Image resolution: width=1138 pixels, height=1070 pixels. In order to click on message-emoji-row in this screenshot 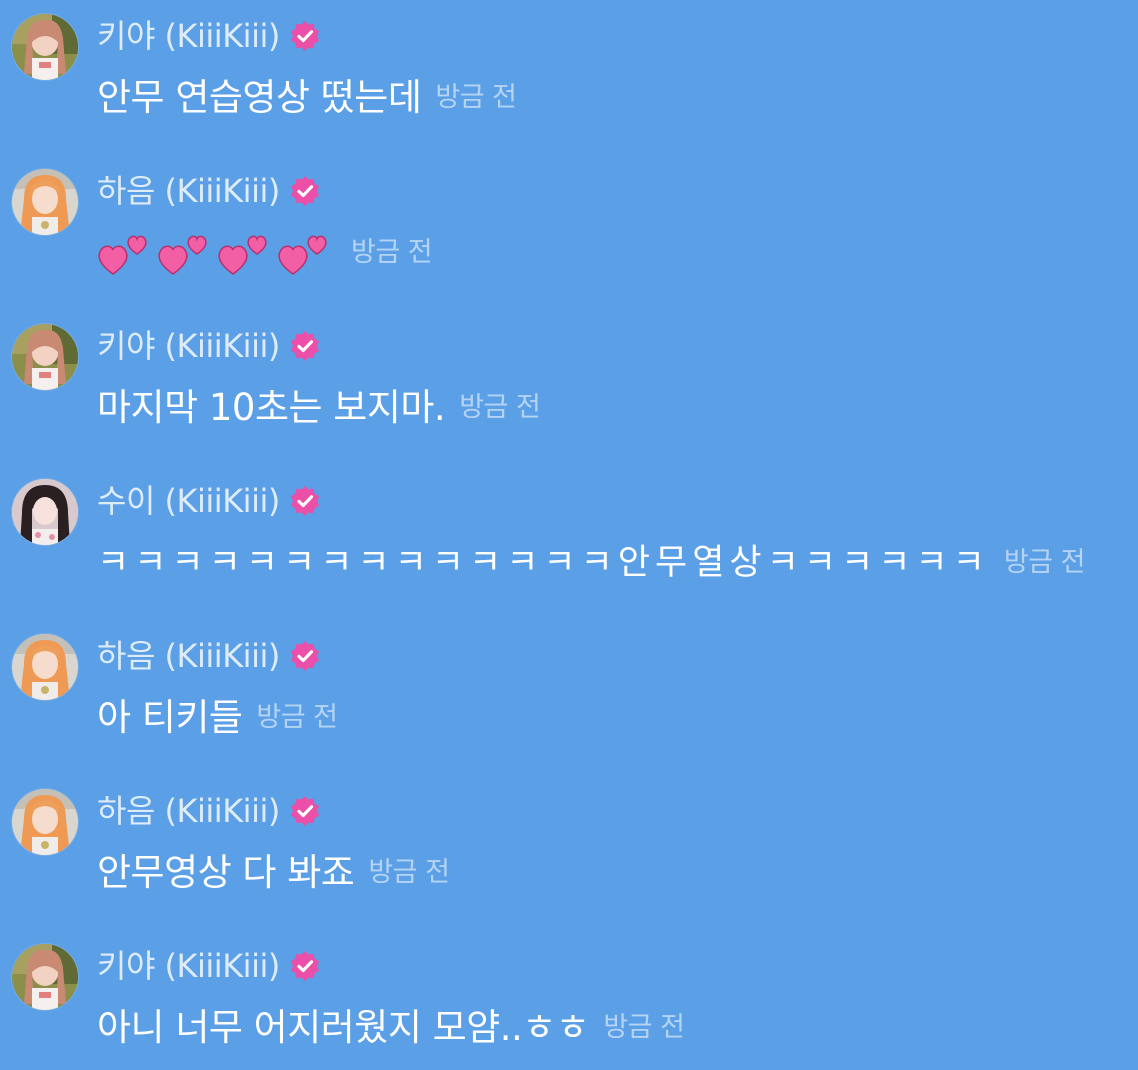, I will do `click(217, 253)`.